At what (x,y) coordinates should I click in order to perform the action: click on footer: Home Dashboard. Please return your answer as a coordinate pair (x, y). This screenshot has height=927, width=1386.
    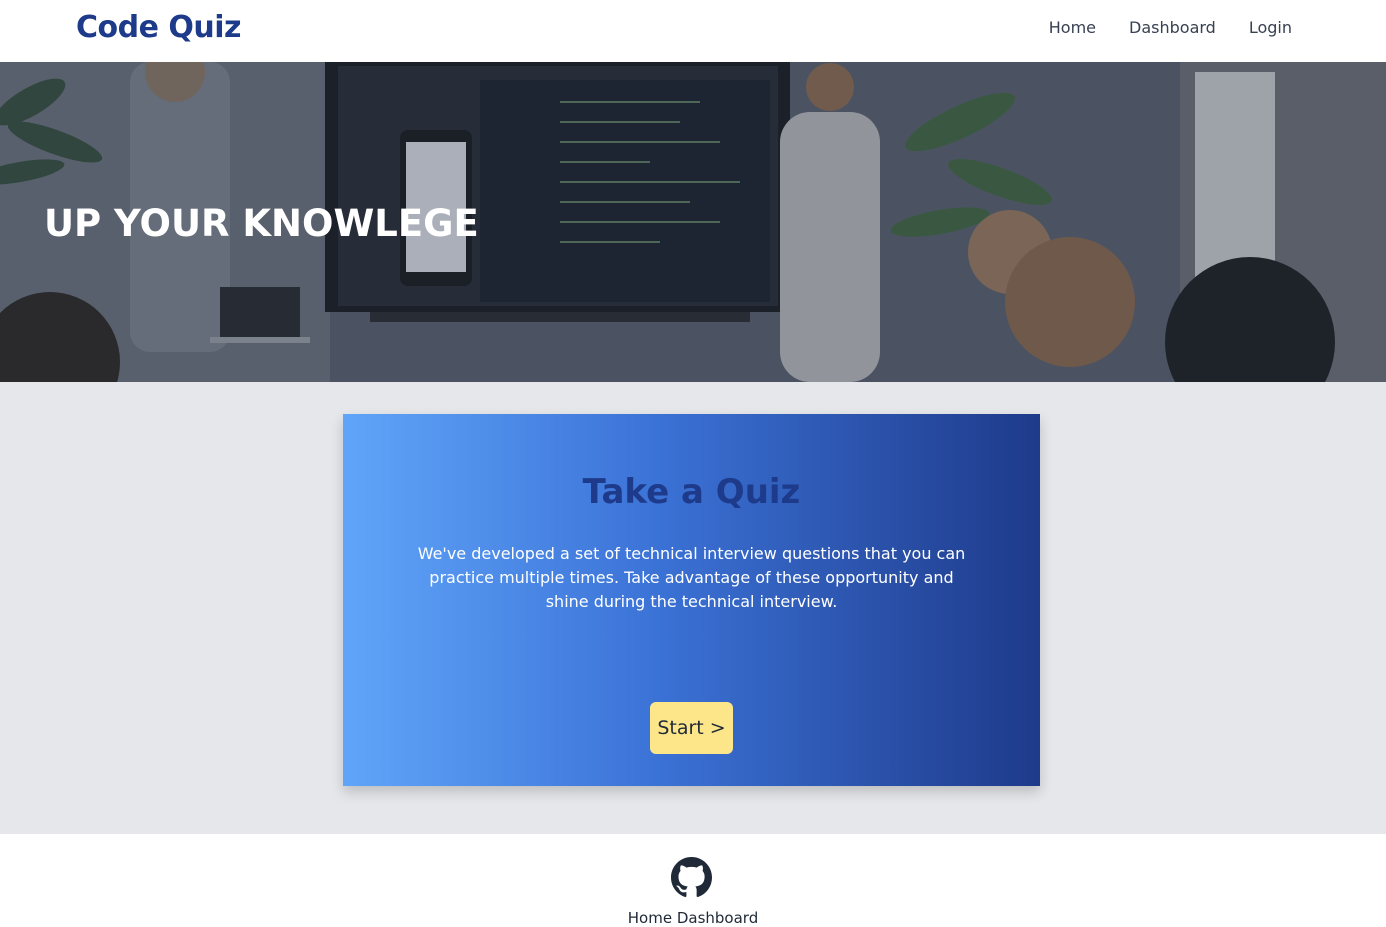
    Looking at the image, I should click on (693, 880).